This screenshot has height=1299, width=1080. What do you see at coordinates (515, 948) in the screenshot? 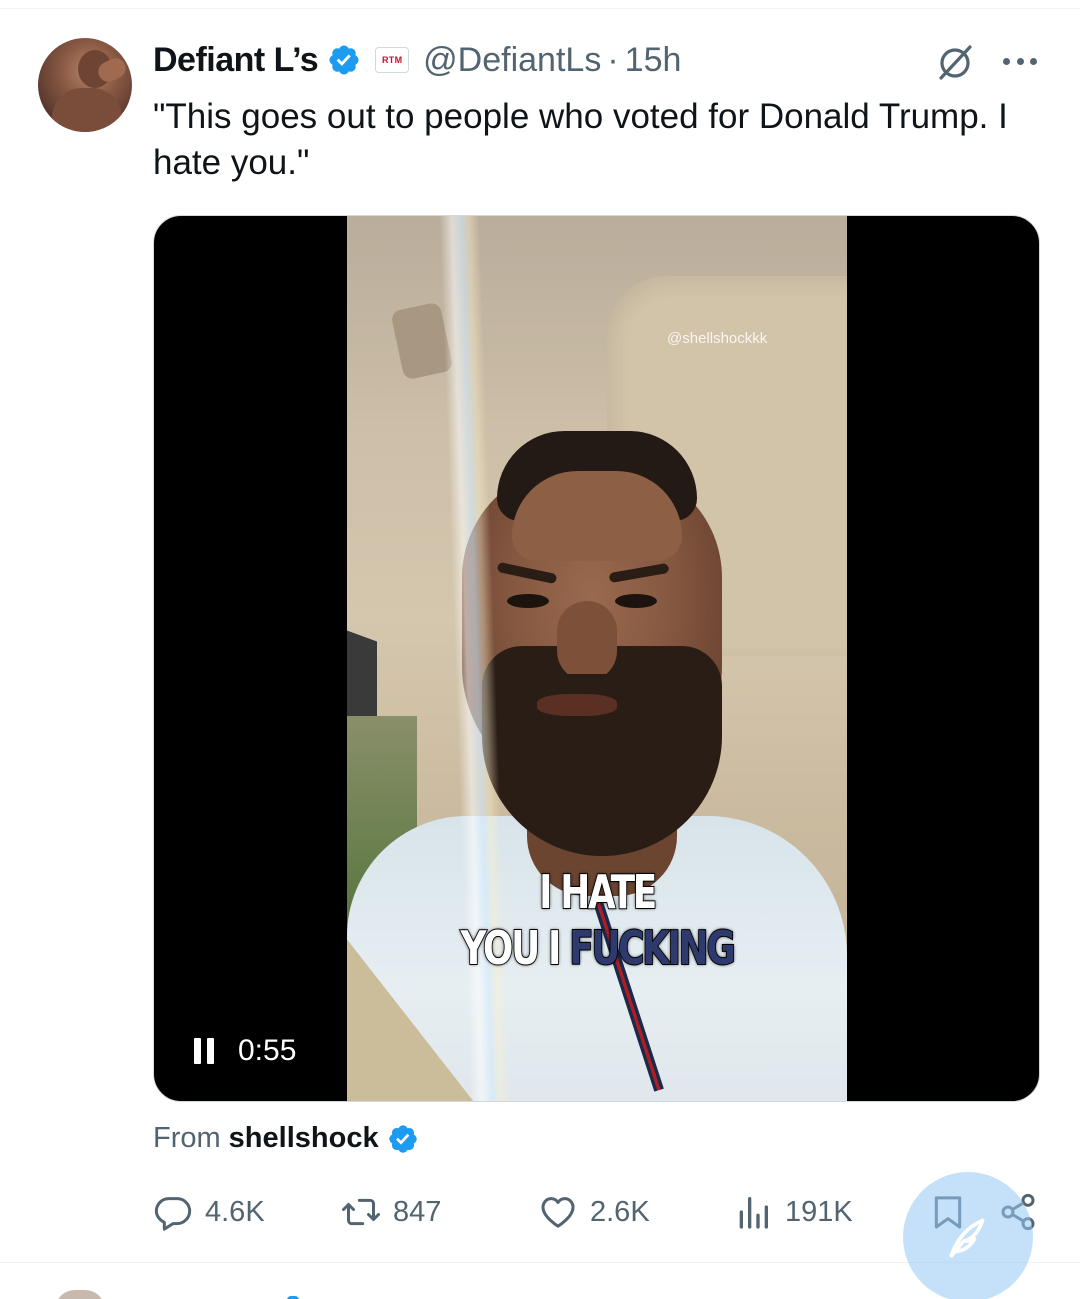
I see `caption-line-2-a: YOU I` at bounding box center [515, 948].